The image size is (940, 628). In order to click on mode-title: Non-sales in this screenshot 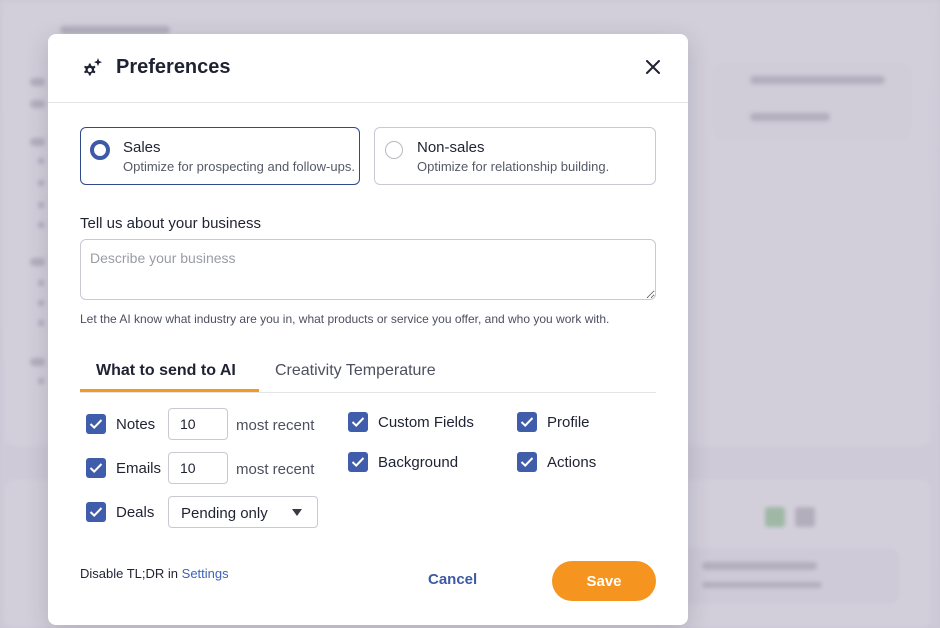, I will do `click(451, 147)`.